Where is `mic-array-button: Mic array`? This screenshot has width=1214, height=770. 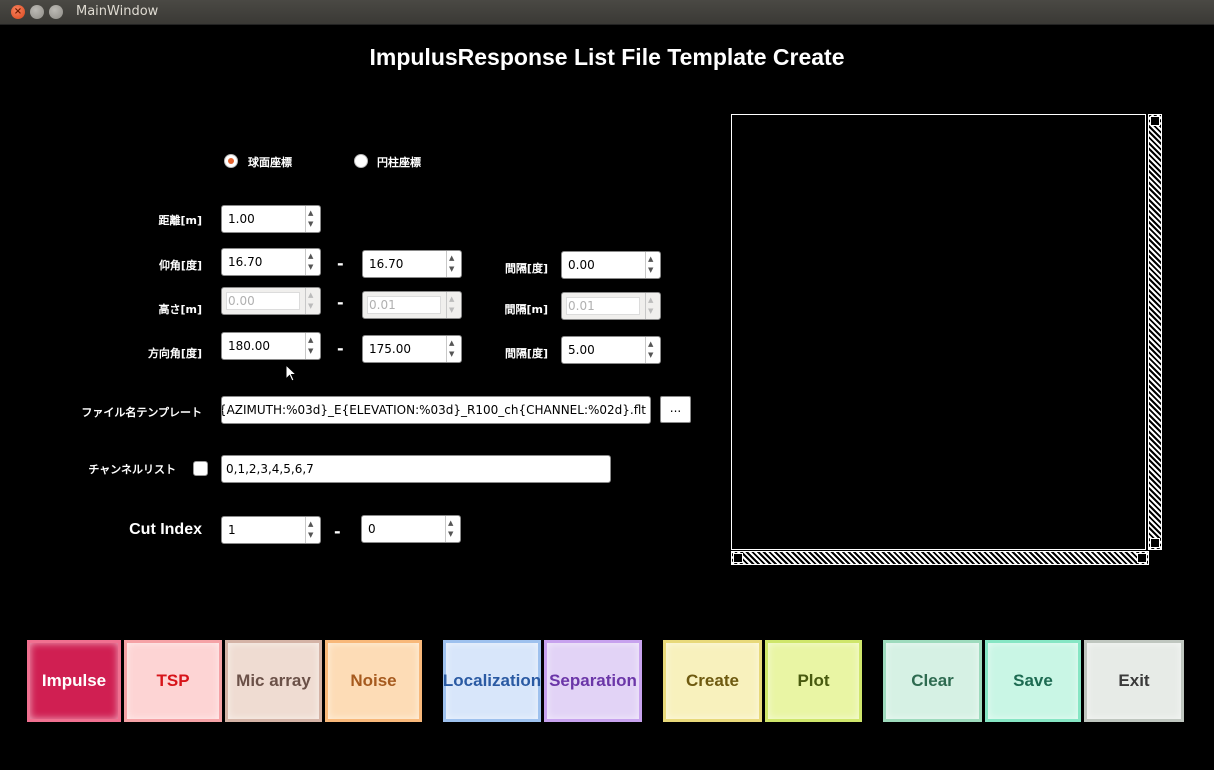 mic-array-button: Mic array is located at coordinates (273, 681).